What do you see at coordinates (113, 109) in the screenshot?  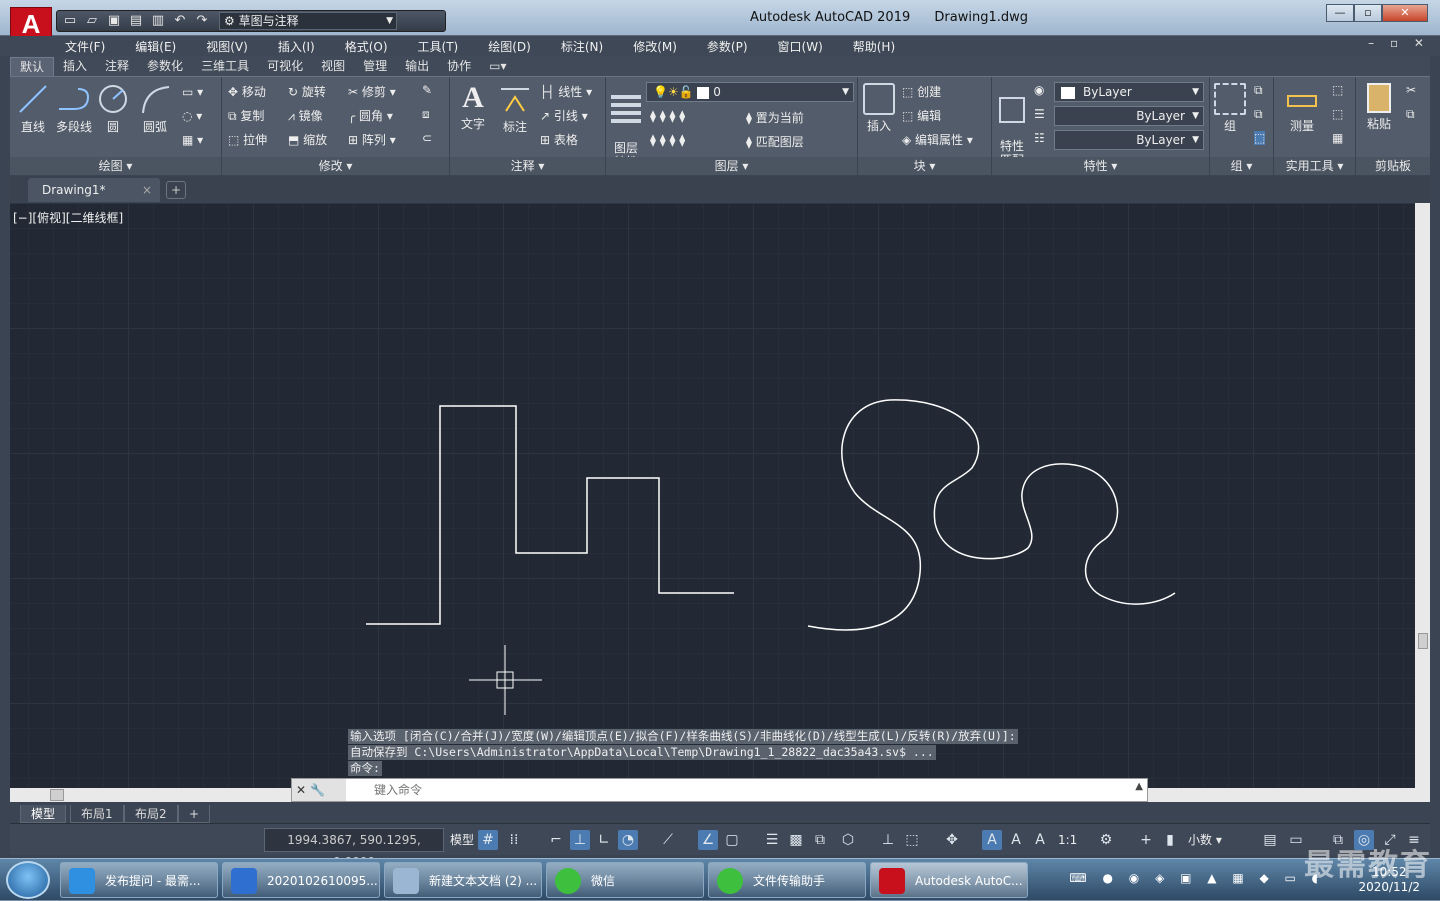 I see `circle-button: 圆` at bounding box center [113, 109].